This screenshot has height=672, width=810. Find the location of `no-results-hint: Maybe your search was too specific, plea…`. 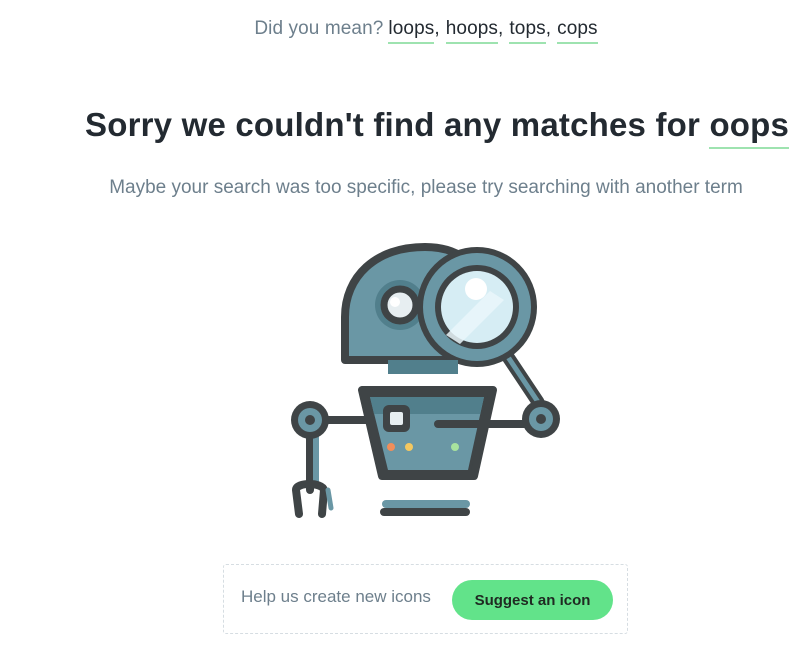

no-results-hint: Maybe your search was too specific, plea… is located at coordinates (426, 187).